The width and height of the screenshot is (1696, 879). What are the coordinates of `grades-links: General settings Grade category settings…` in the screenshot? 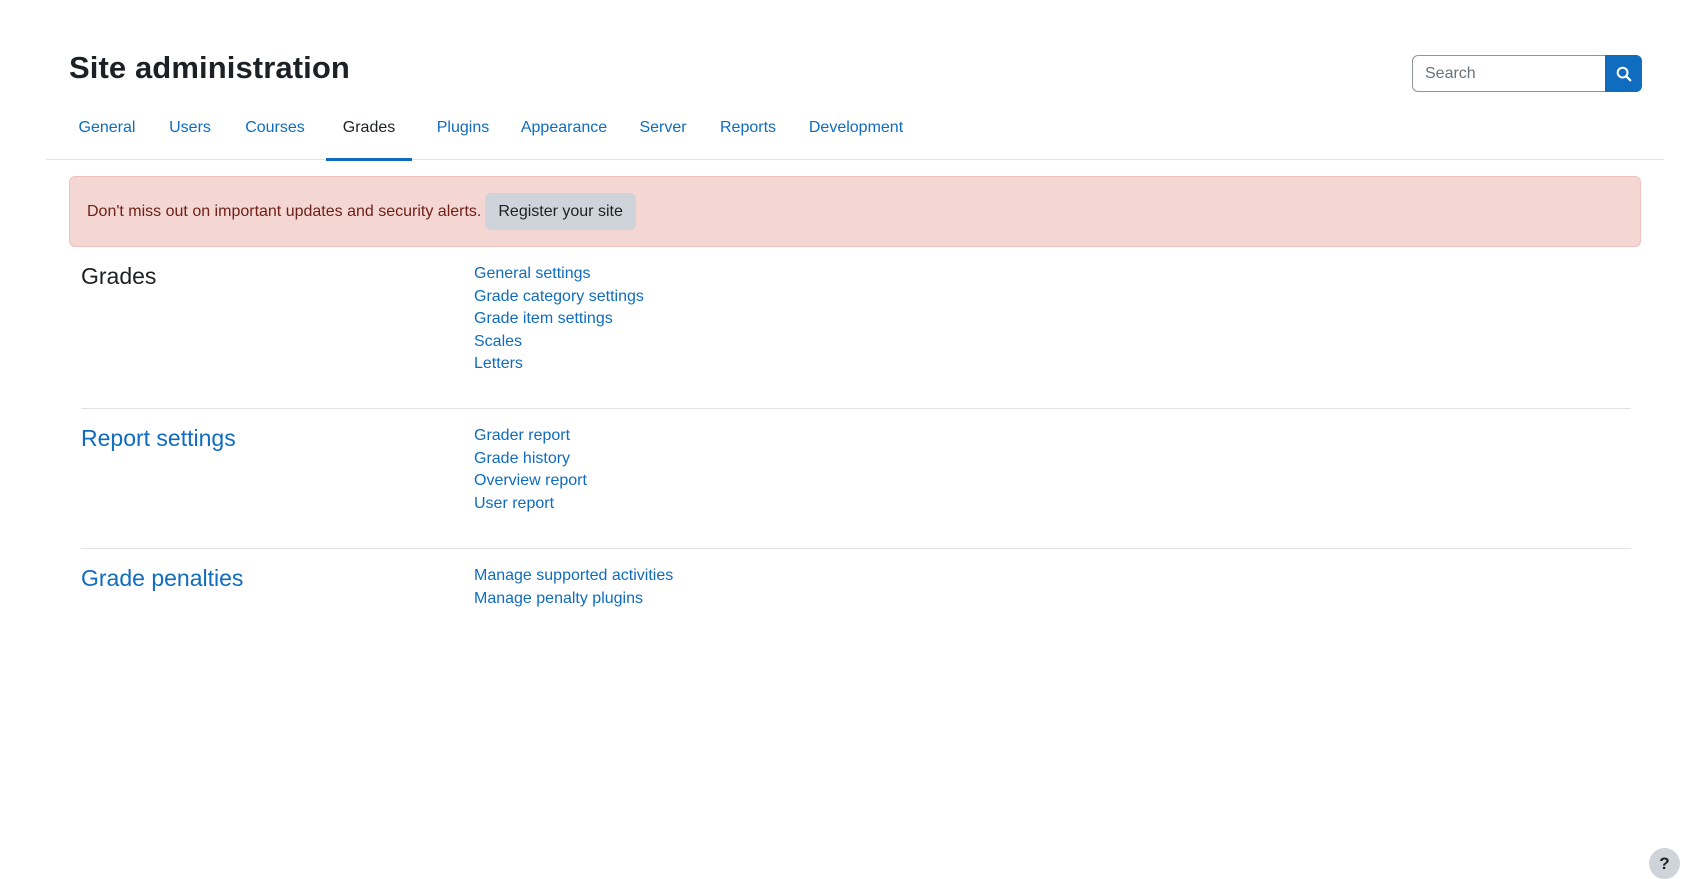 It's located at (559, 319).